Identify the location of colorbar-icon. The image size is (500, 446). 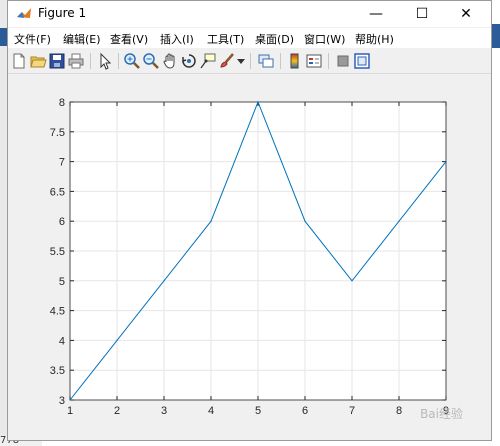
(295, 61).